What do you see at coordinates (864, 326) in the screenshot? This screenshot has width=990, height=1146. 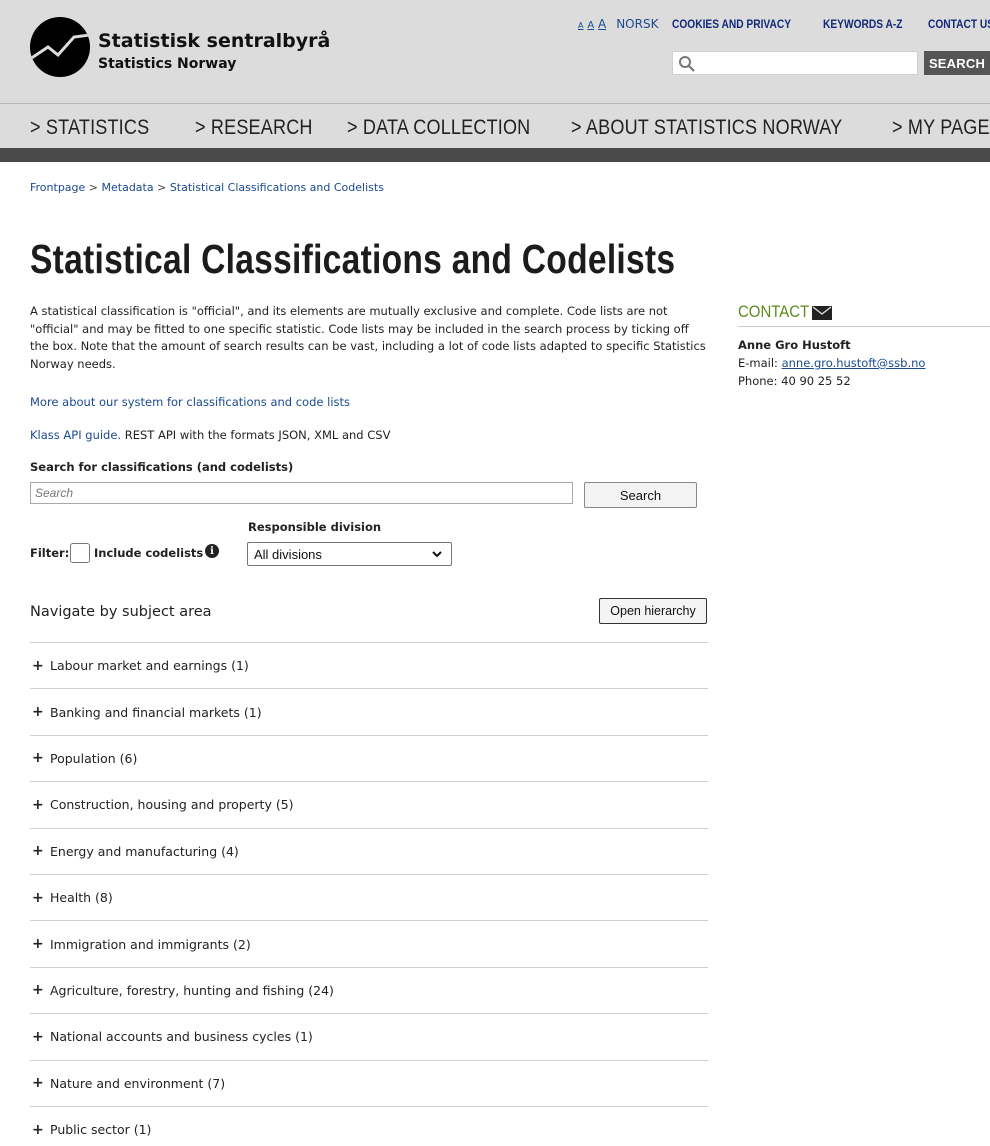 I see `contact-divider` at bounding box center [864, 326].